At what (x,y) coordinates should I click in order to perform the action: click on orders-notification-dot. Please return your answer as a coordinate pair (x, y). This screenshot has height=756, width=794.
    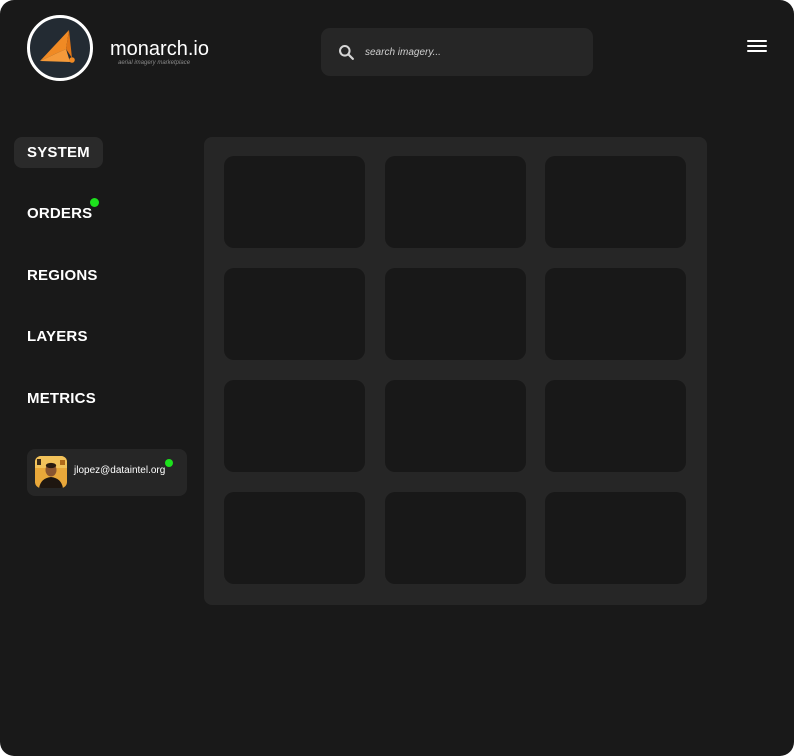
    Looking at the image, I should click on (94, 202).